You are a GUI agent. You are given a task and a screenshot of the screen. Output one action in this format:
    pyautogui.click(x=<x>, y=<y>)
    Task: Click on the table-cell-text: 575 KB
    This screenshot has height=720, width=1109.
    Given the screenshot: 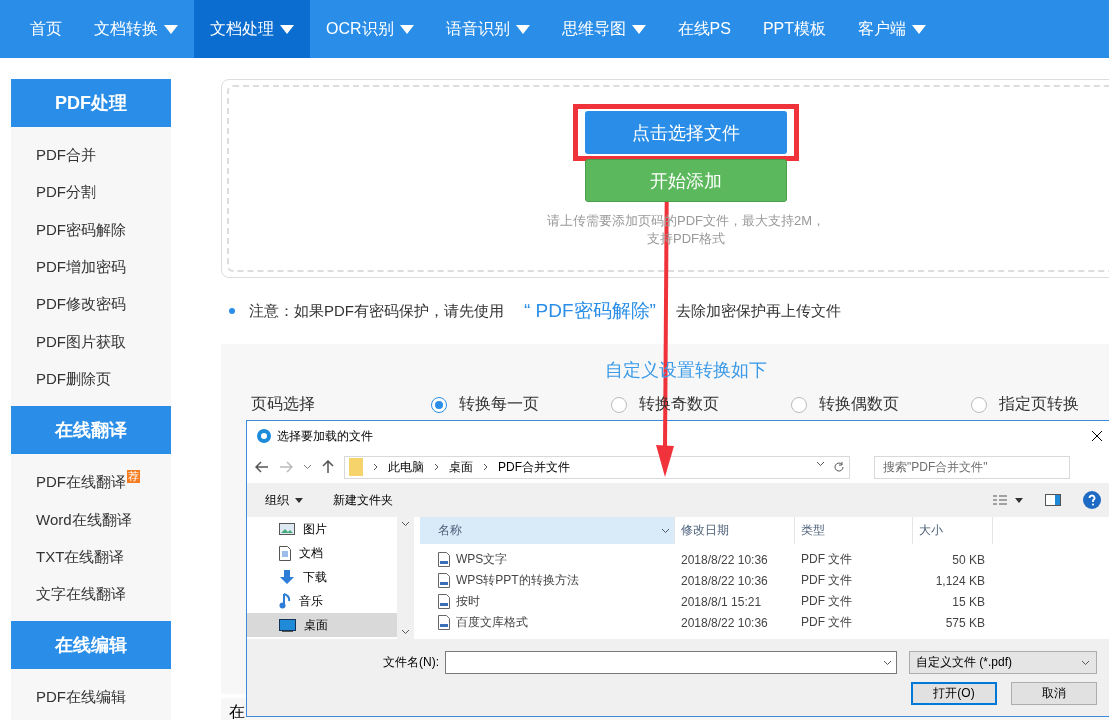 What is the action you would take?
    pyautogui.click(x=965, y=622)
    